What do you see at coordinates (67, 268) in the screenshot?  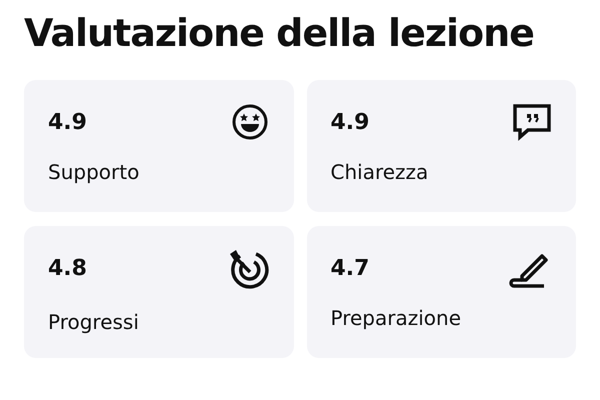 I see `rating-value: 4.8` at bounding box center [67, 268].